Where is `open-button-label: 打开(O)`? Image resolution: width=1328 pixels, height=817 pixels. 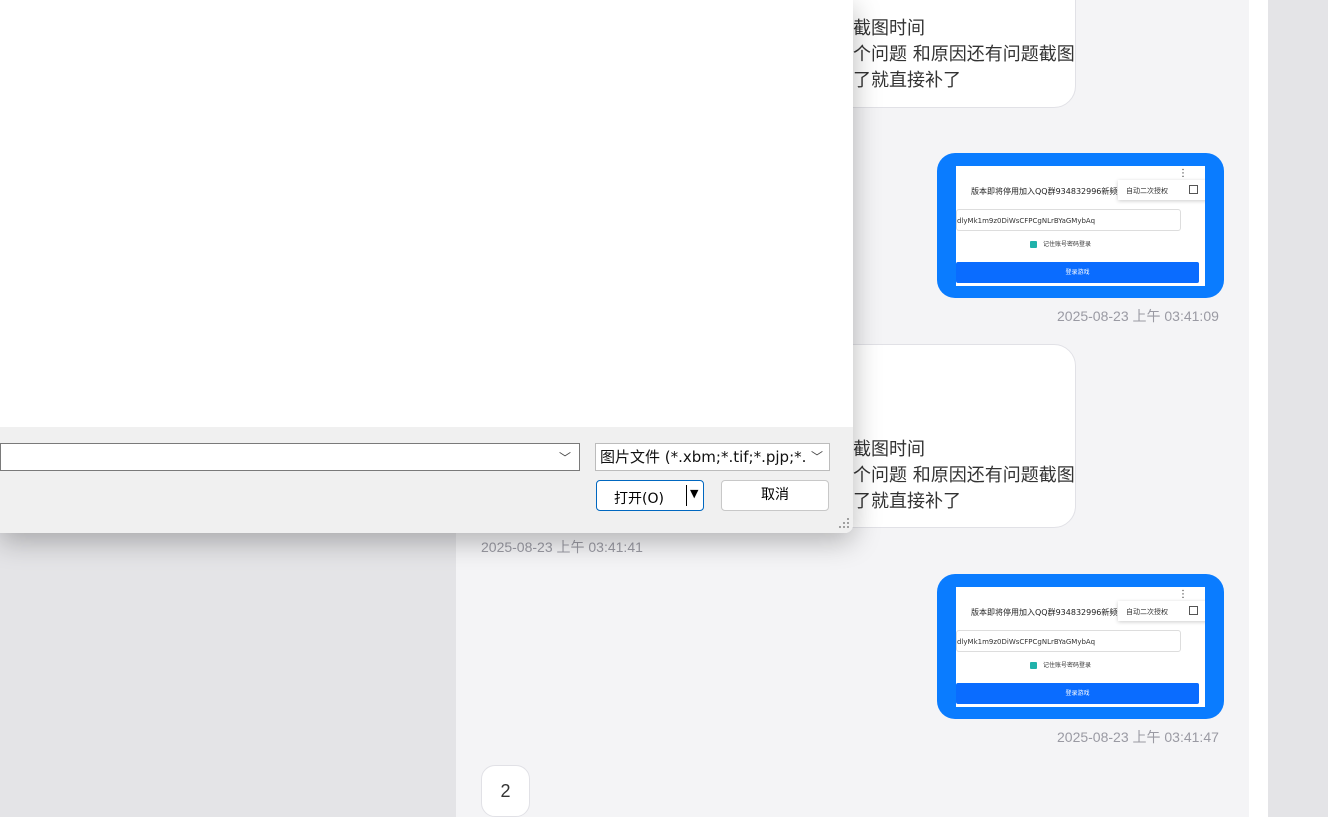 open-button-label: 打开(O) is located at coordinates (639, 499).